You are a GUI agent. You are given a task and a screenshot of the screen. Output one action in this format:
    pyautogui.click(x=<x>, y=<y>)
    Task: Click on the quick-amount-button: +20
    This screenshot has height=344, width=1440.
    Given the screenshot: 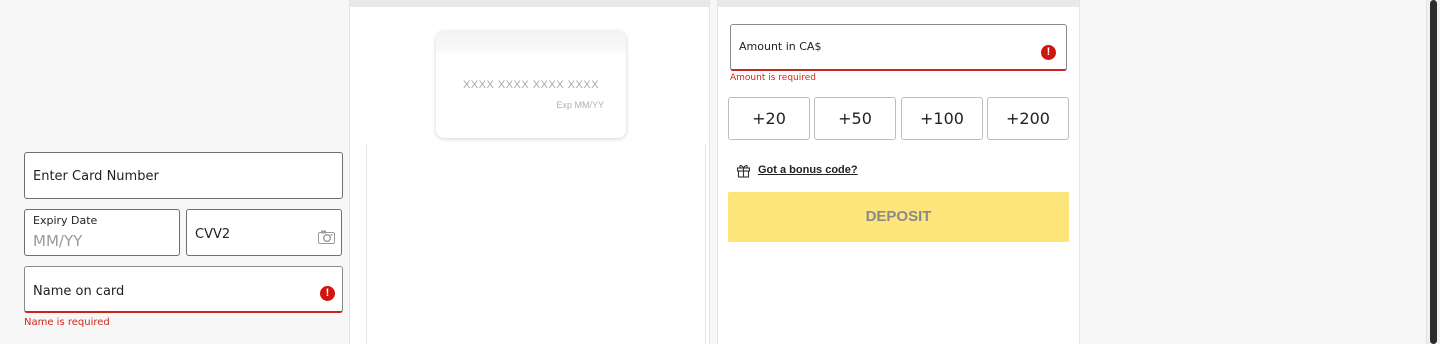 What is the action you would take?
    pyautogui.click(x=769, y=118)
    